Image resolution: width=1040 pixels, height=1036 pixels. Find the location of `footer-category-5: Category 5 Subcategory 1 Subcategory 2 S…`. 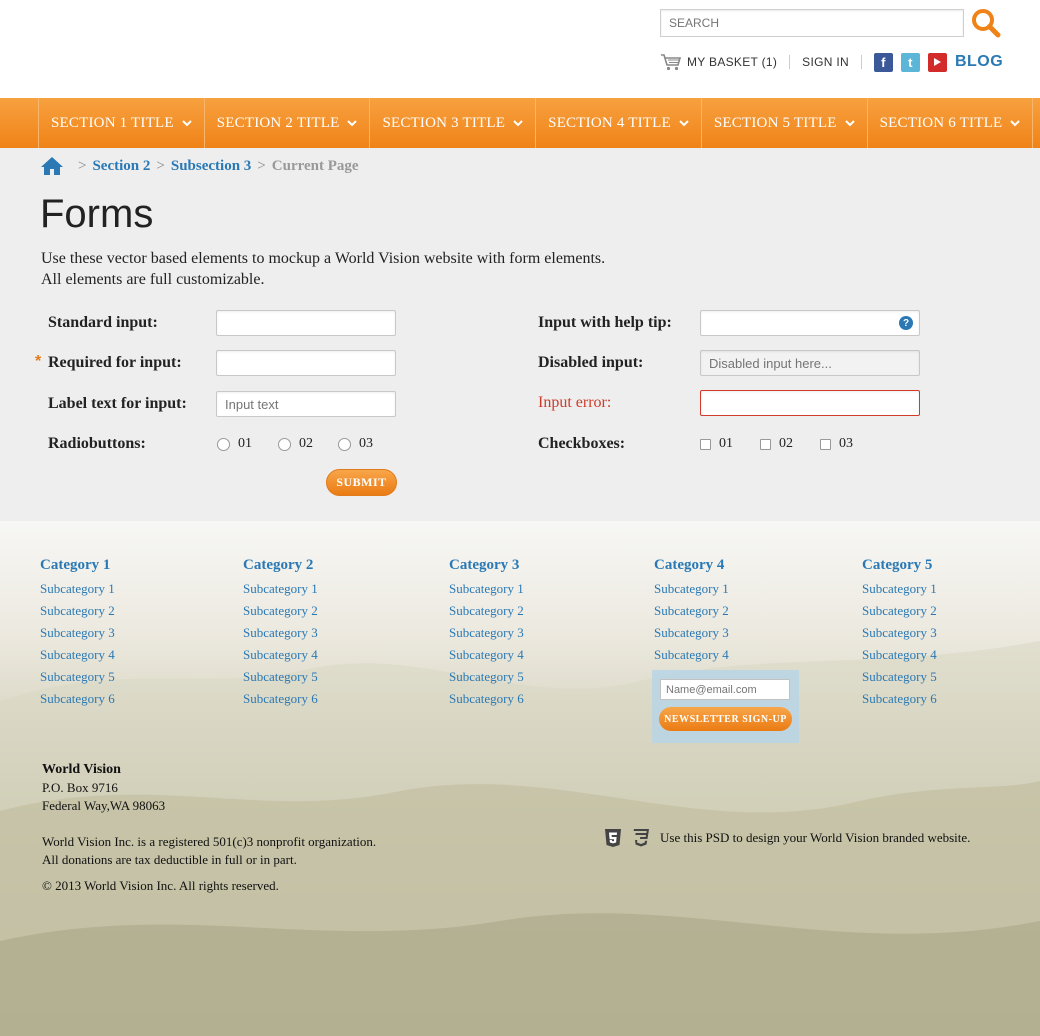

footer-category-5: Category 5 Subcategory 1 Subcategory 2 S… is located at coordinates (899, 633).